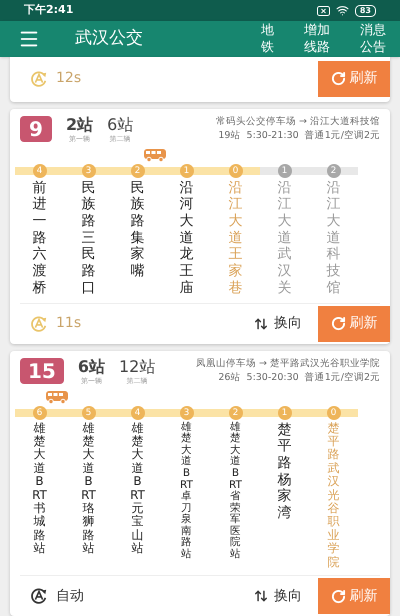 Image resolution: width=400 pixels, height=616 pixels. Describe the element at coordinates (298, 121) in the screenshot. I see `route-direction: 常码头公交停车场 → 沿江大道科技馆` at that location.